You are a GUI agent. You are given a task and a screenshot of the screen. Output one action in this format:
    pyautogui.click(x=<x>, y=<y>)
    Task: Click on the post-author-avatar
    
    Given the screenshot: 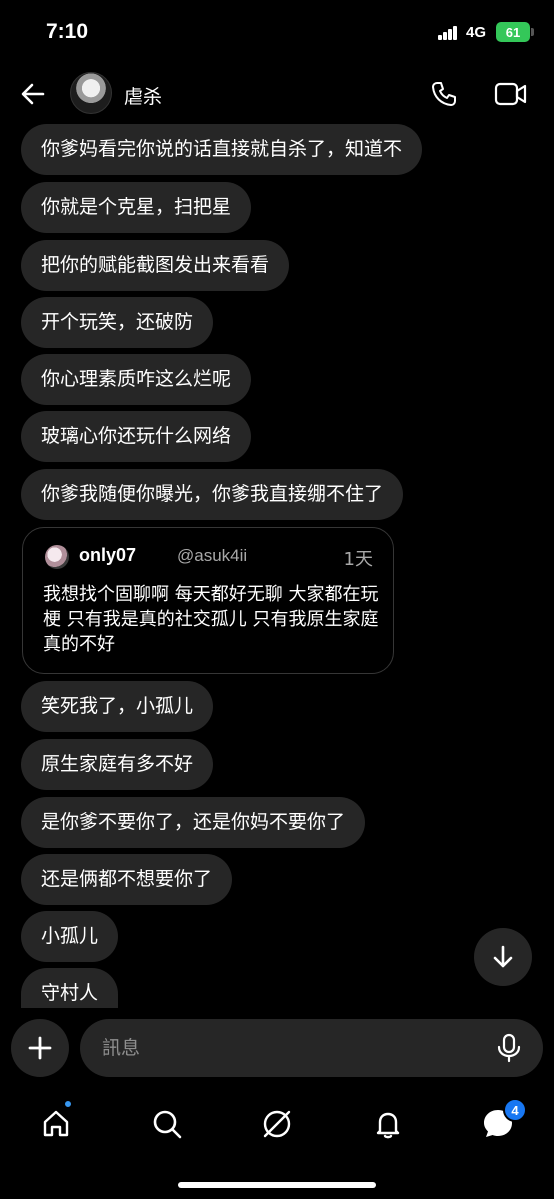 What is the action you would take?
    pyautogui.click(x=57, y=557)
    